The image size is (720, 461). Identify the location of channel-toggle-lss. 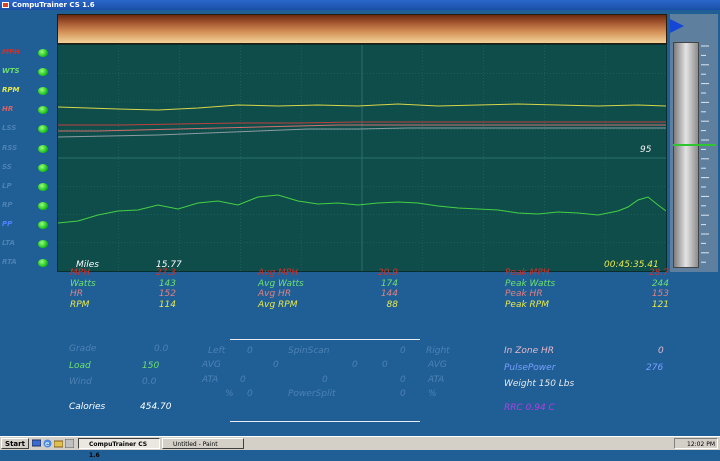
(43, 129).